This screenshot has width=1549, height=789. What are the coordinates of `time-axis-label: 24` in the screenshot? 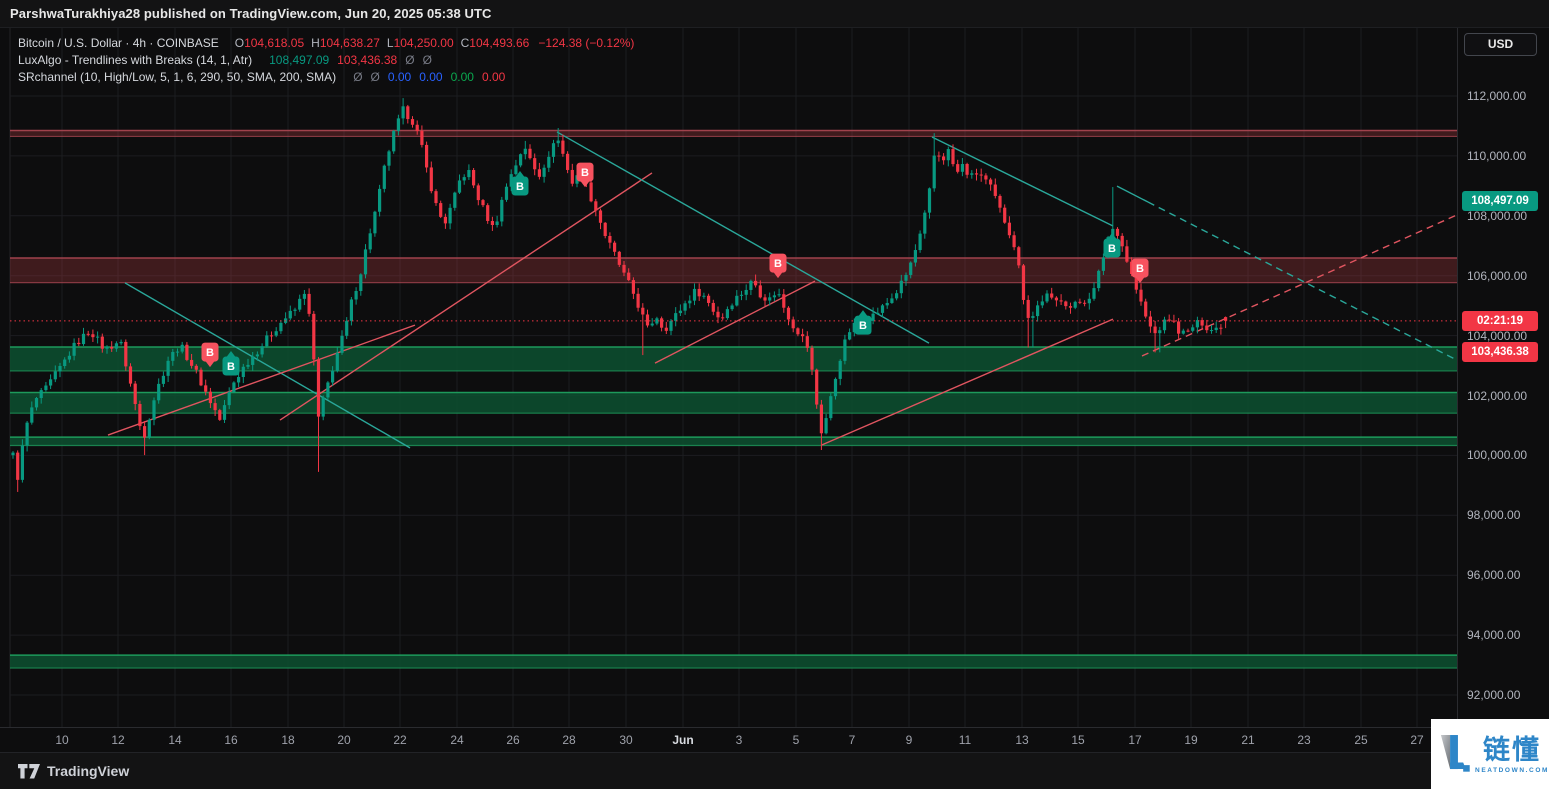 It's located at (457, 740).